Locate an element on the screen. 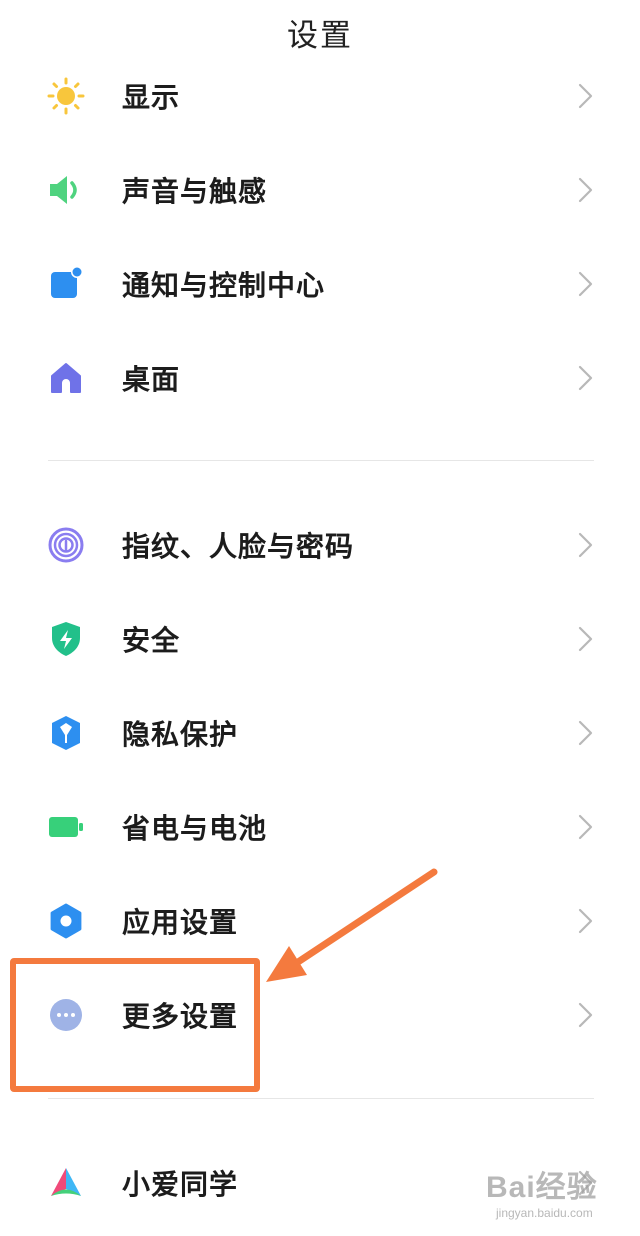 The width and height of the screenshot is (640, 1236). settings-item-label: 声音与触感 is located at coordinates (195, 191).